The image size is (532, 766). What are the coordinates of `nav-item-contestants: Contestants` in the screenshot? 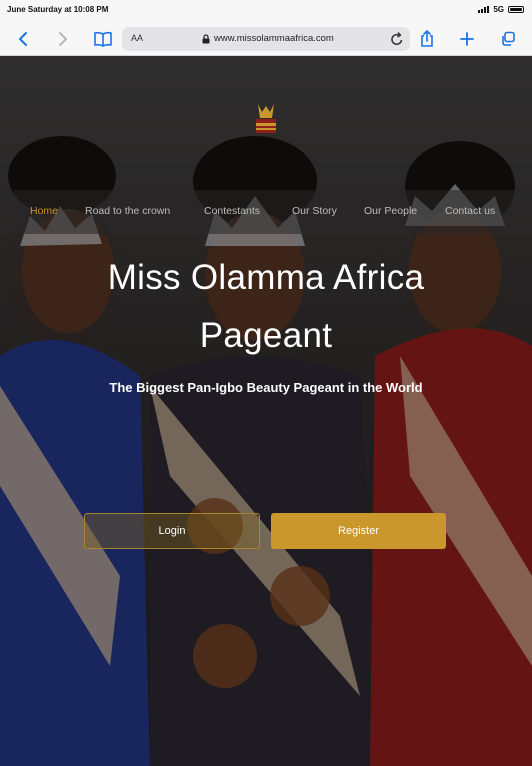 It's located at (232, 211).